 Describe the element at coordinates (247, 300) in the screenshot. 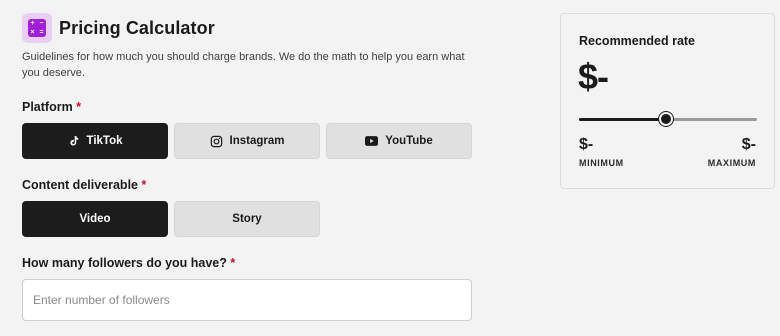

I see `followers-input` at that location.